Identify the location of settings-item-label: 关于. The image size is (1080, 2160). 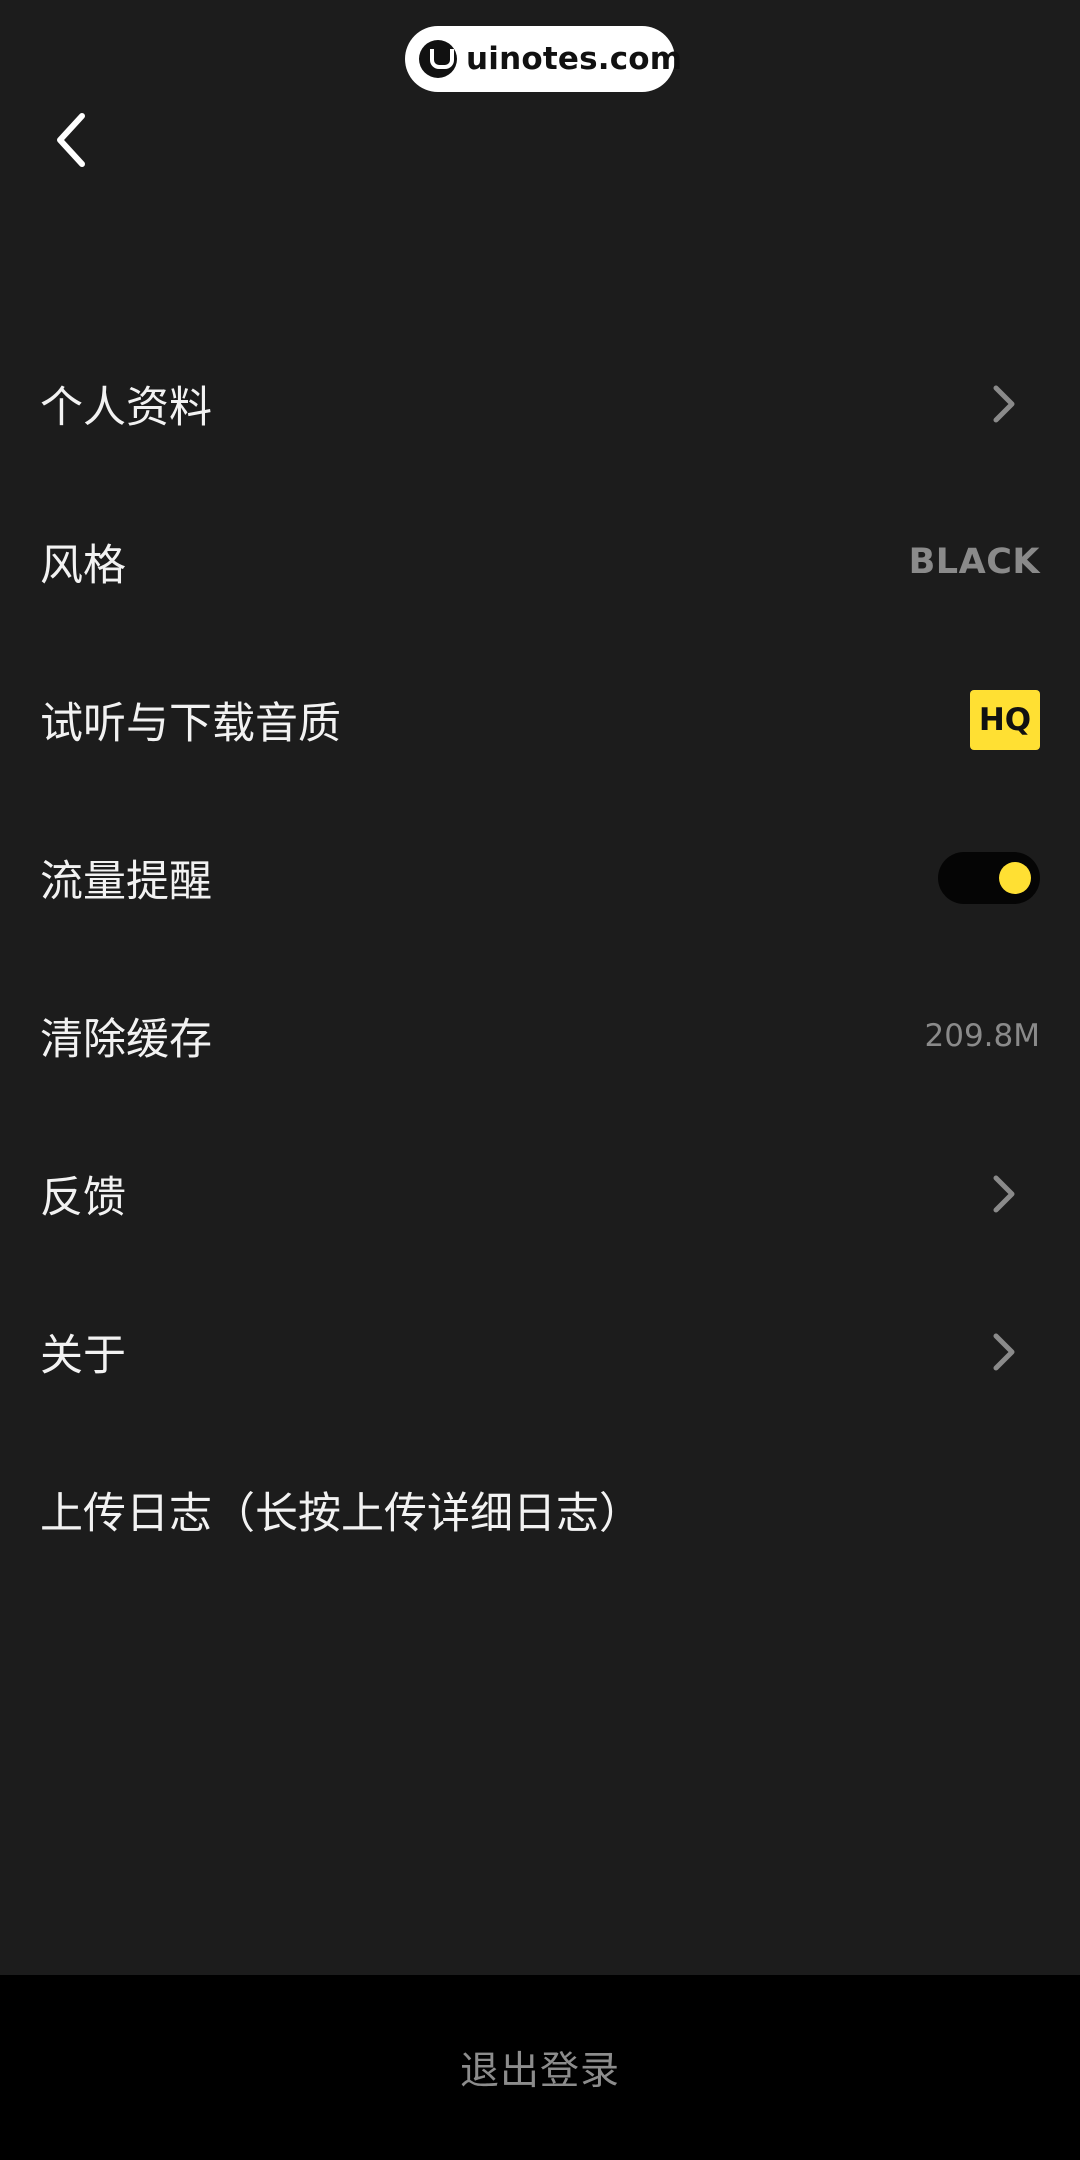
(83, 1356).